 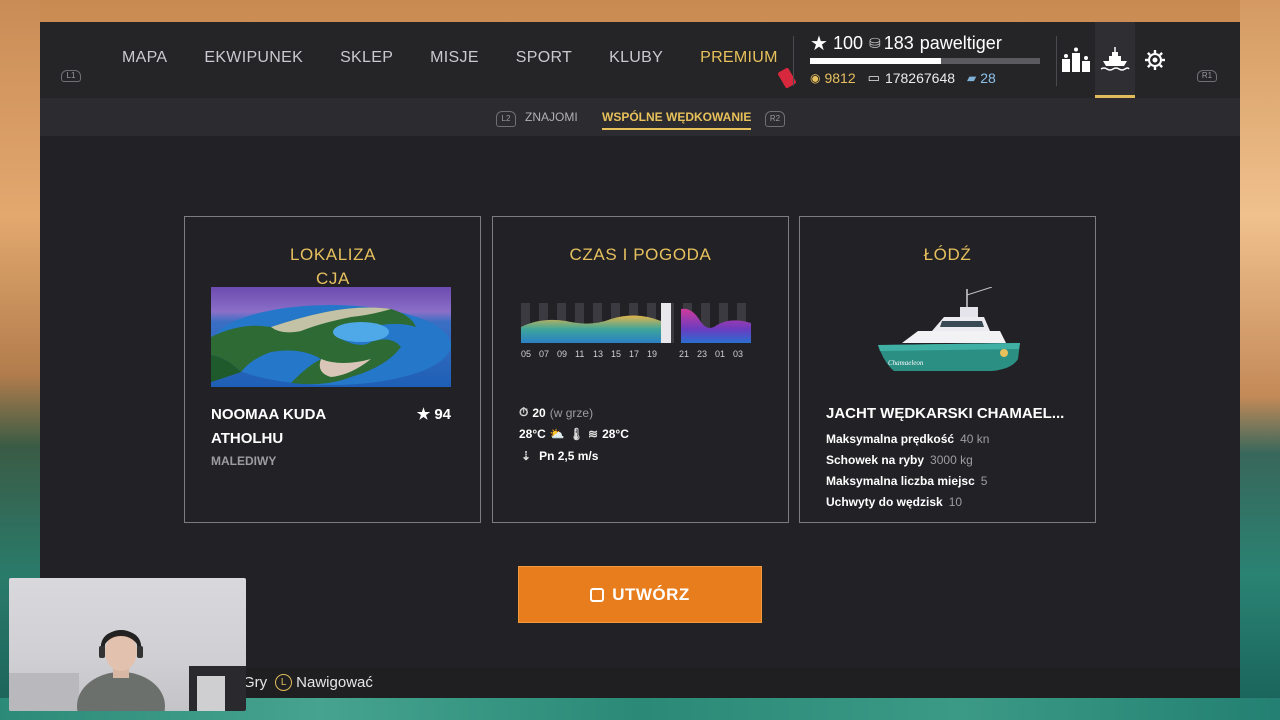 I want to click on boat-card-title: ŁÓDŹ, so click(x=947, y=254).